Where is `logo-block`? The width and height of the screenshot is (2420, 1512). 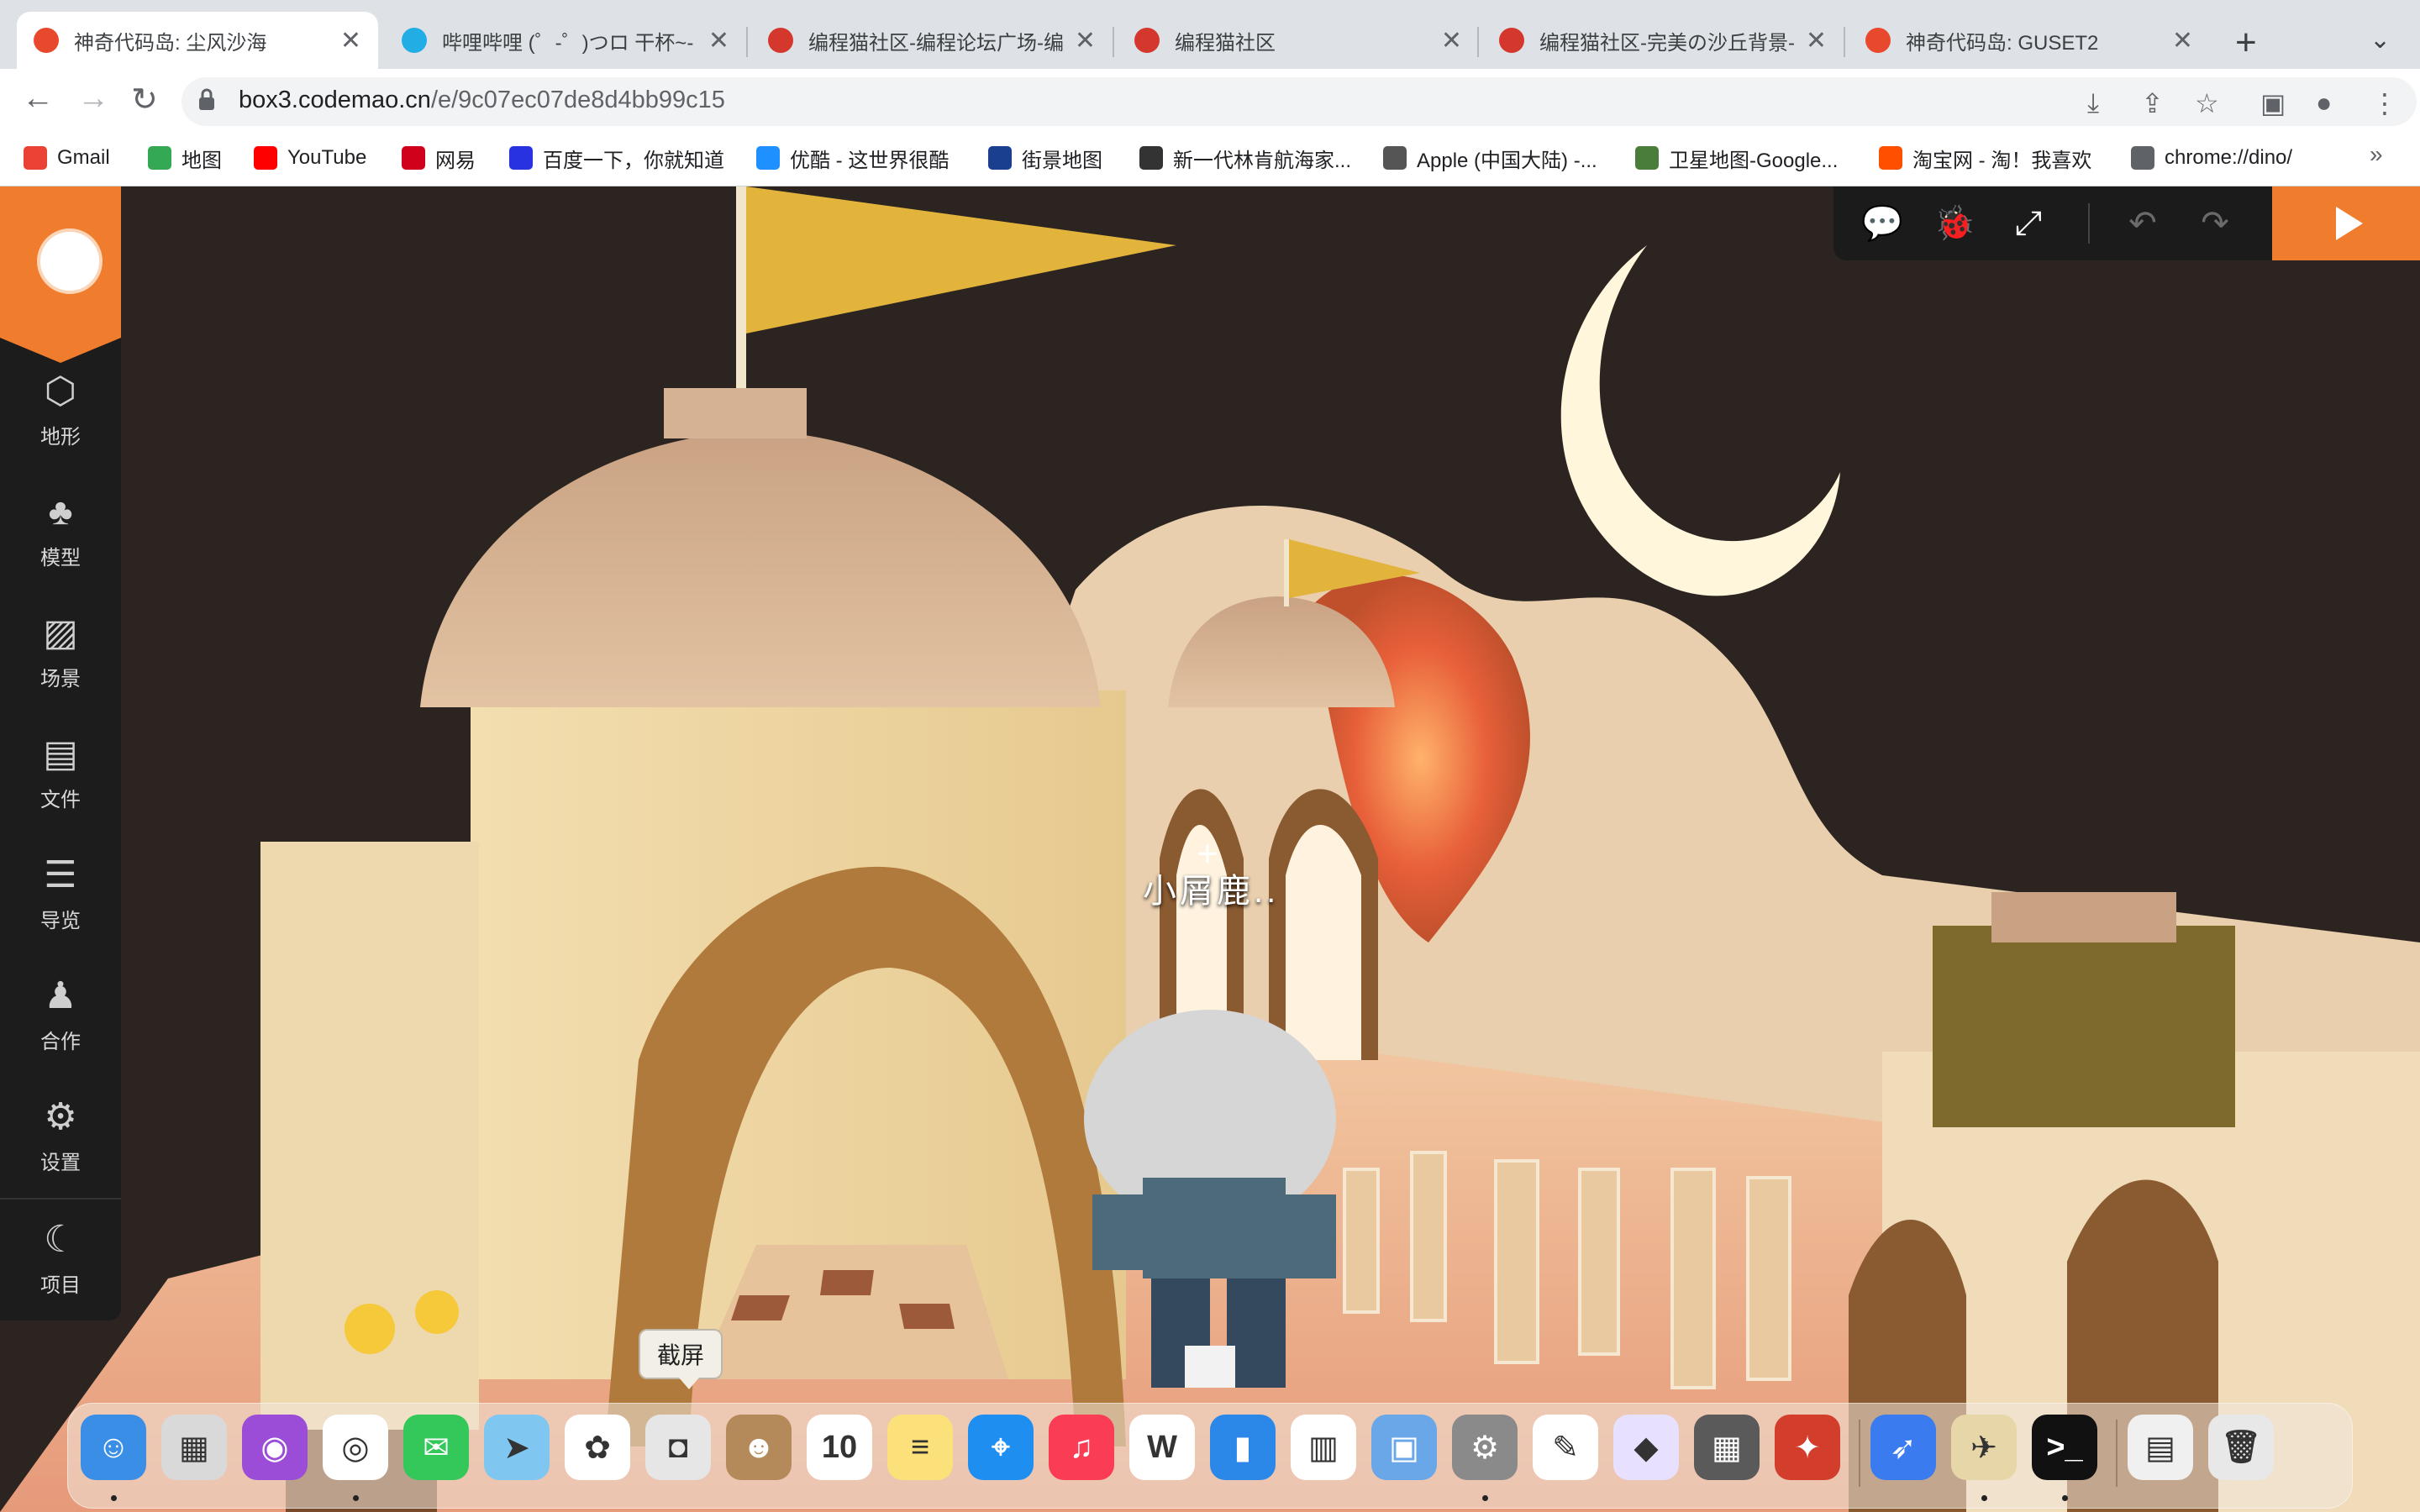 logo-block is located at coordinates (60, 274).